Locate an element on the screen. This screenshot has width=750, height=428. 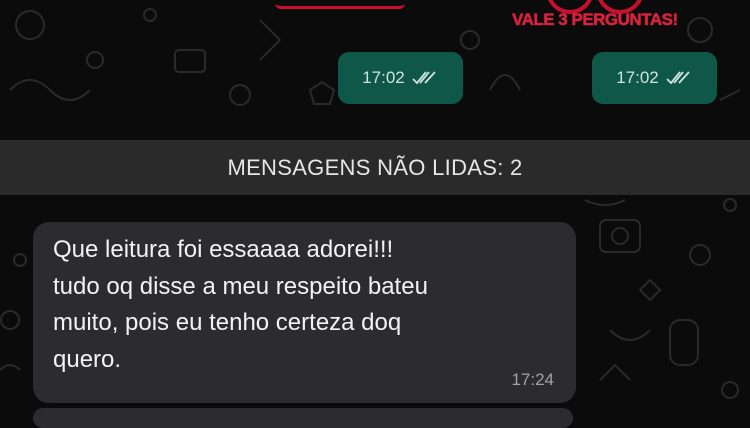
message-line: tudo oq disse a meu respeito bateu is located at coordinates (240, 286).